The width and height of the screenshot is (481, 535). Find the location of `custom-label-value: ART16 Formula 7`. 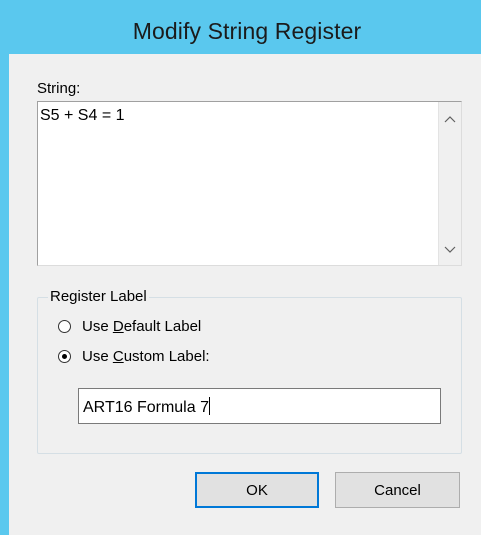

custom-label-value: ART16 Formula 7 is located at coordinates (146, 407).